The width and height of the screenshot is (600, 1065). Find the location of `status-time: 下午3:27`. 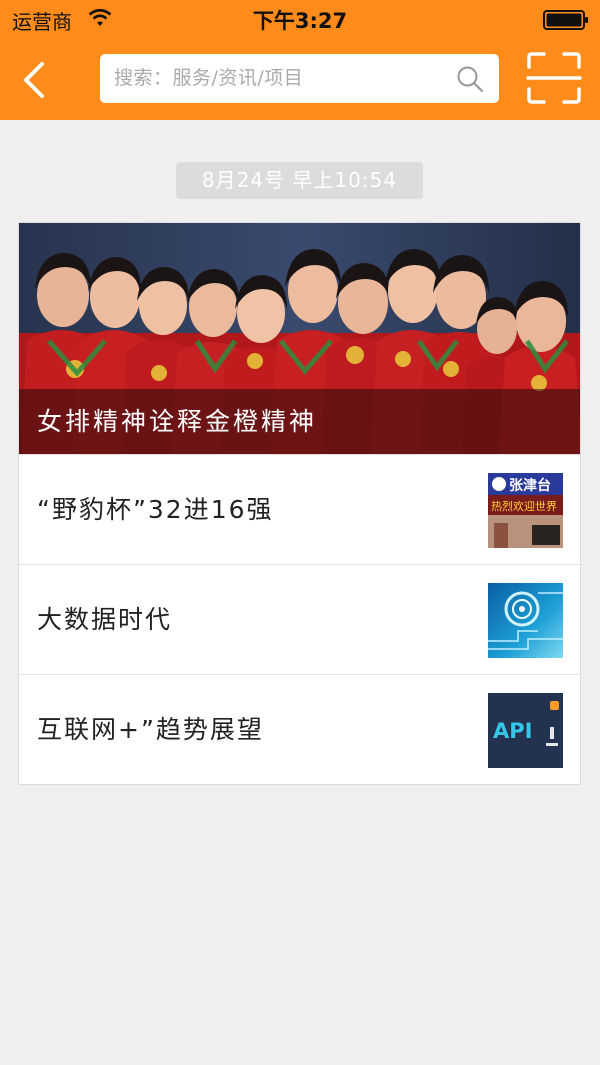

status-time: 下午3:27 is located at coordinates (300, 21).